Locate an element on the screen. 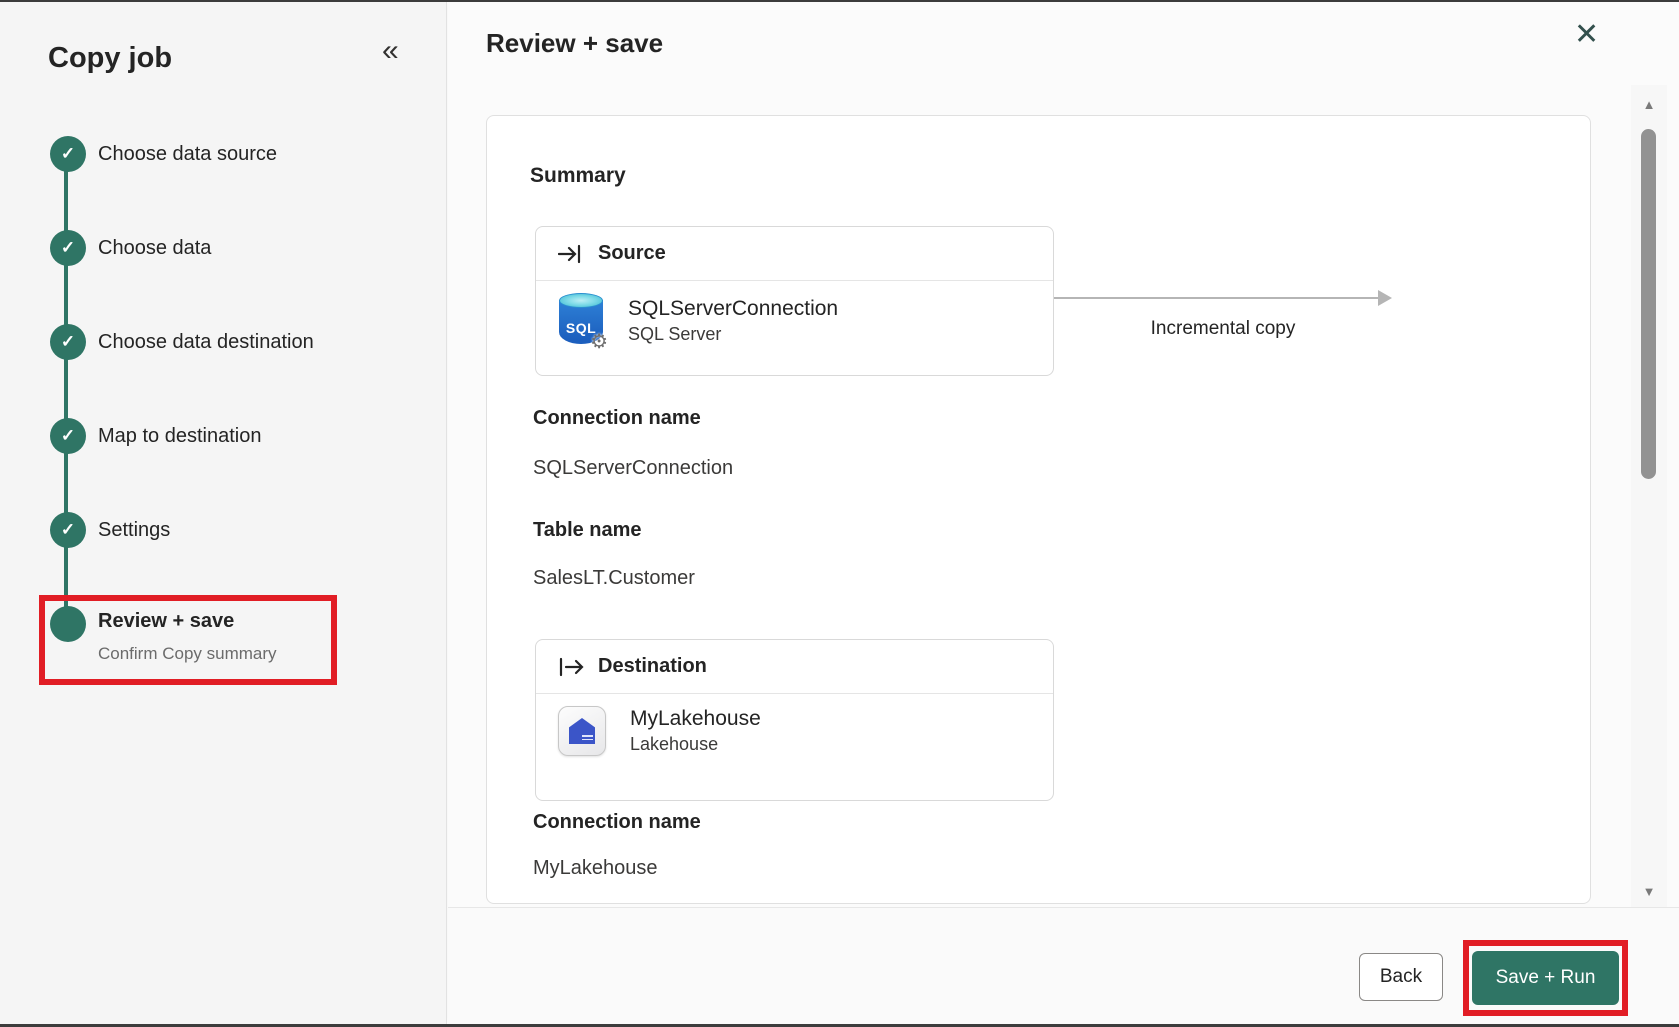  scroll-down-icon: ▼ is located at coordinates (1649, 891).